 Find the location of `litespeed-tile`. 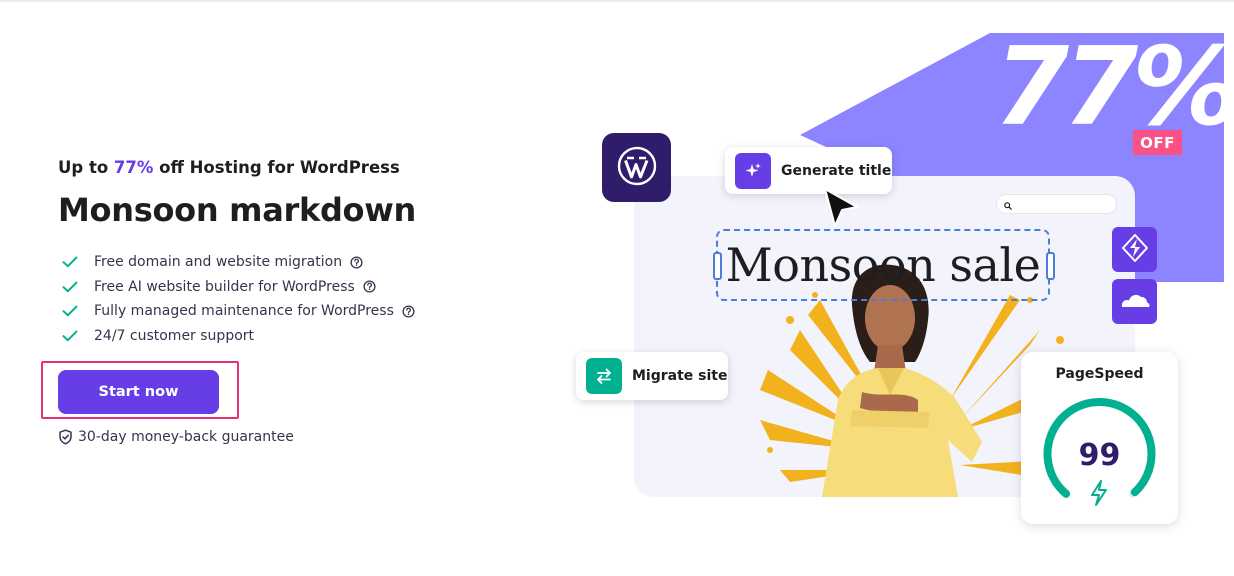

litespeed-tile is located at coordinates (1134, 249).